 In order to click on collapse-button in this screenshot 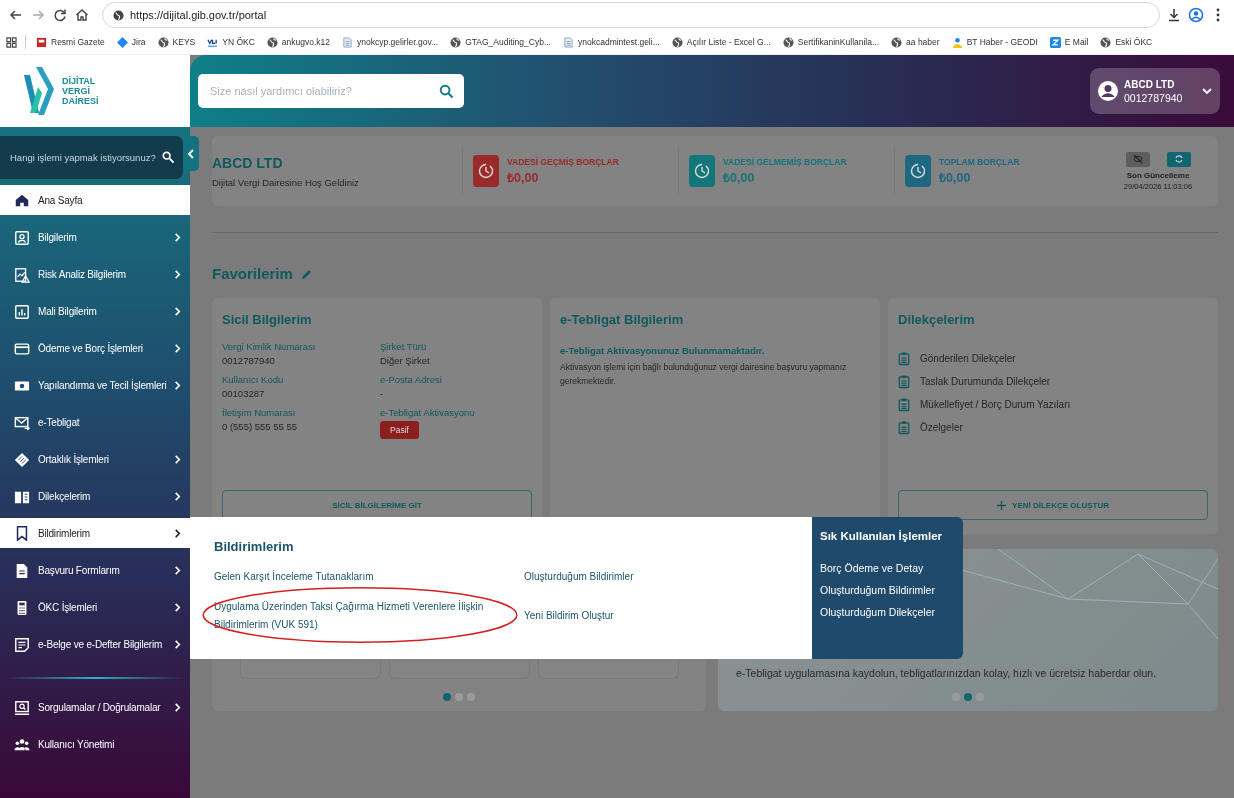, I will do `click(191, 153)`.